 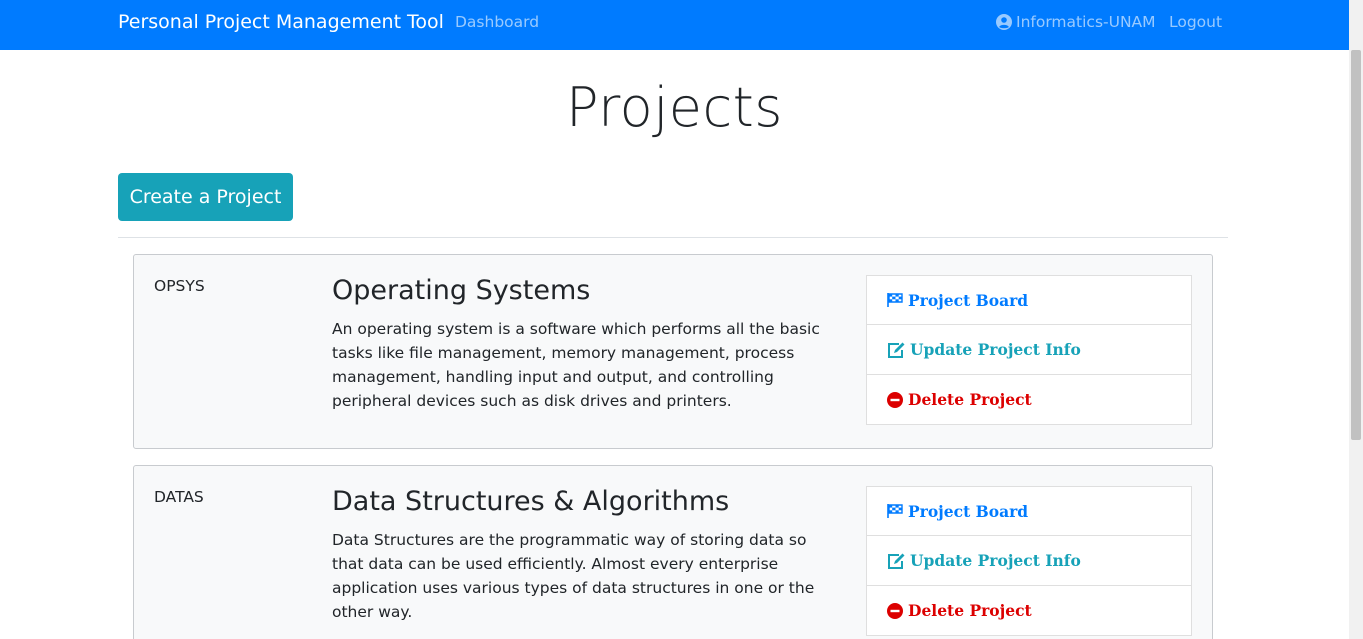 What do you see at coordinates (1356, 245) in the screenshot?
I see `scrollbar-thumb` at bounding box center [1356, 245].